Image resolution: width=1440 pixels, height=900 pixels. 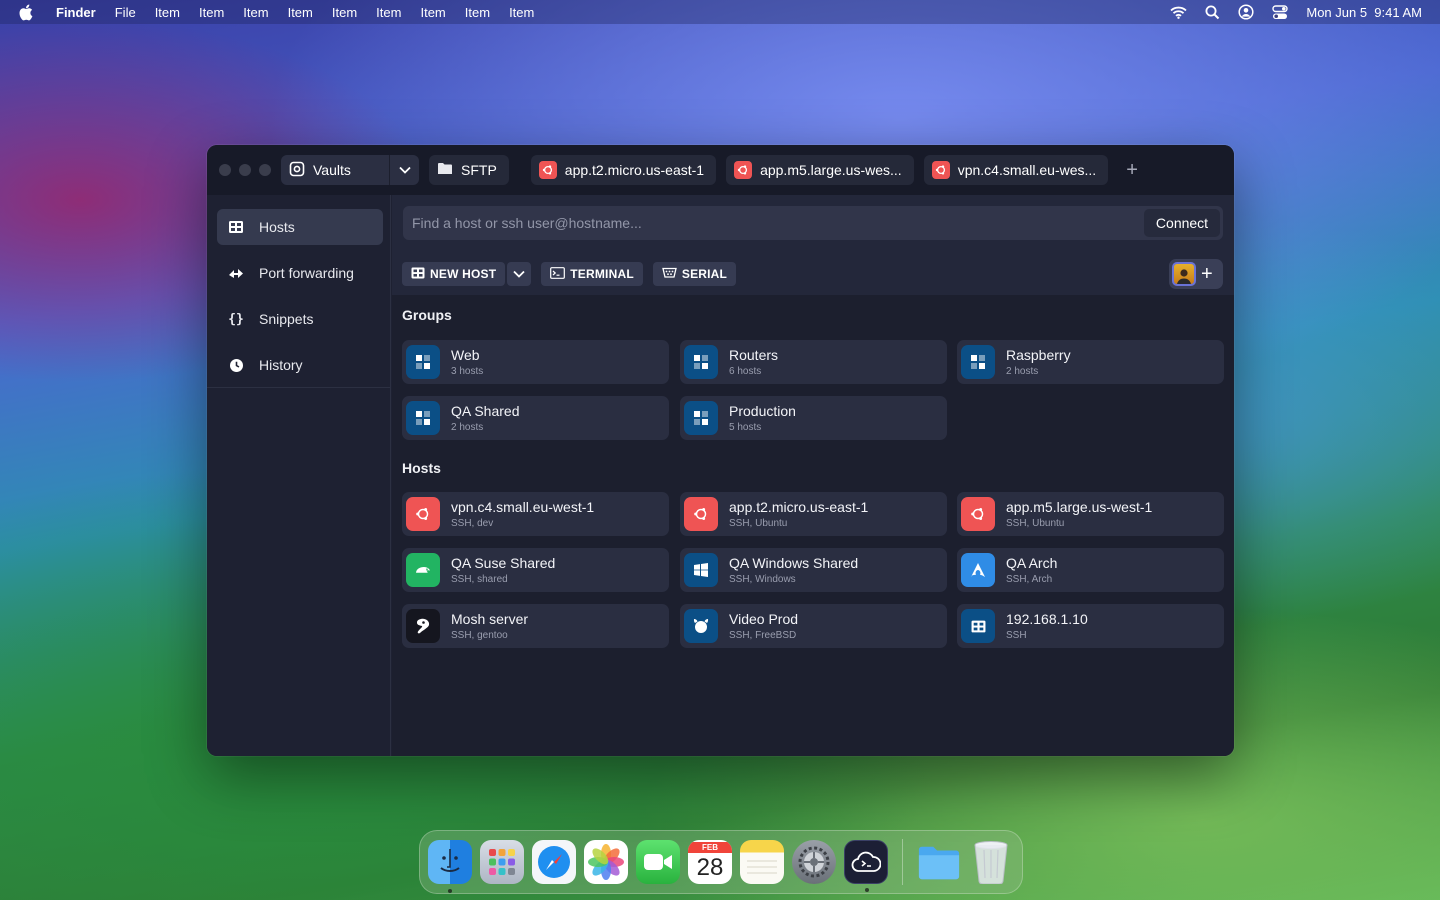 I want to click on group-card: Raspberry 2 hosts, so click(x=1090, y=362).